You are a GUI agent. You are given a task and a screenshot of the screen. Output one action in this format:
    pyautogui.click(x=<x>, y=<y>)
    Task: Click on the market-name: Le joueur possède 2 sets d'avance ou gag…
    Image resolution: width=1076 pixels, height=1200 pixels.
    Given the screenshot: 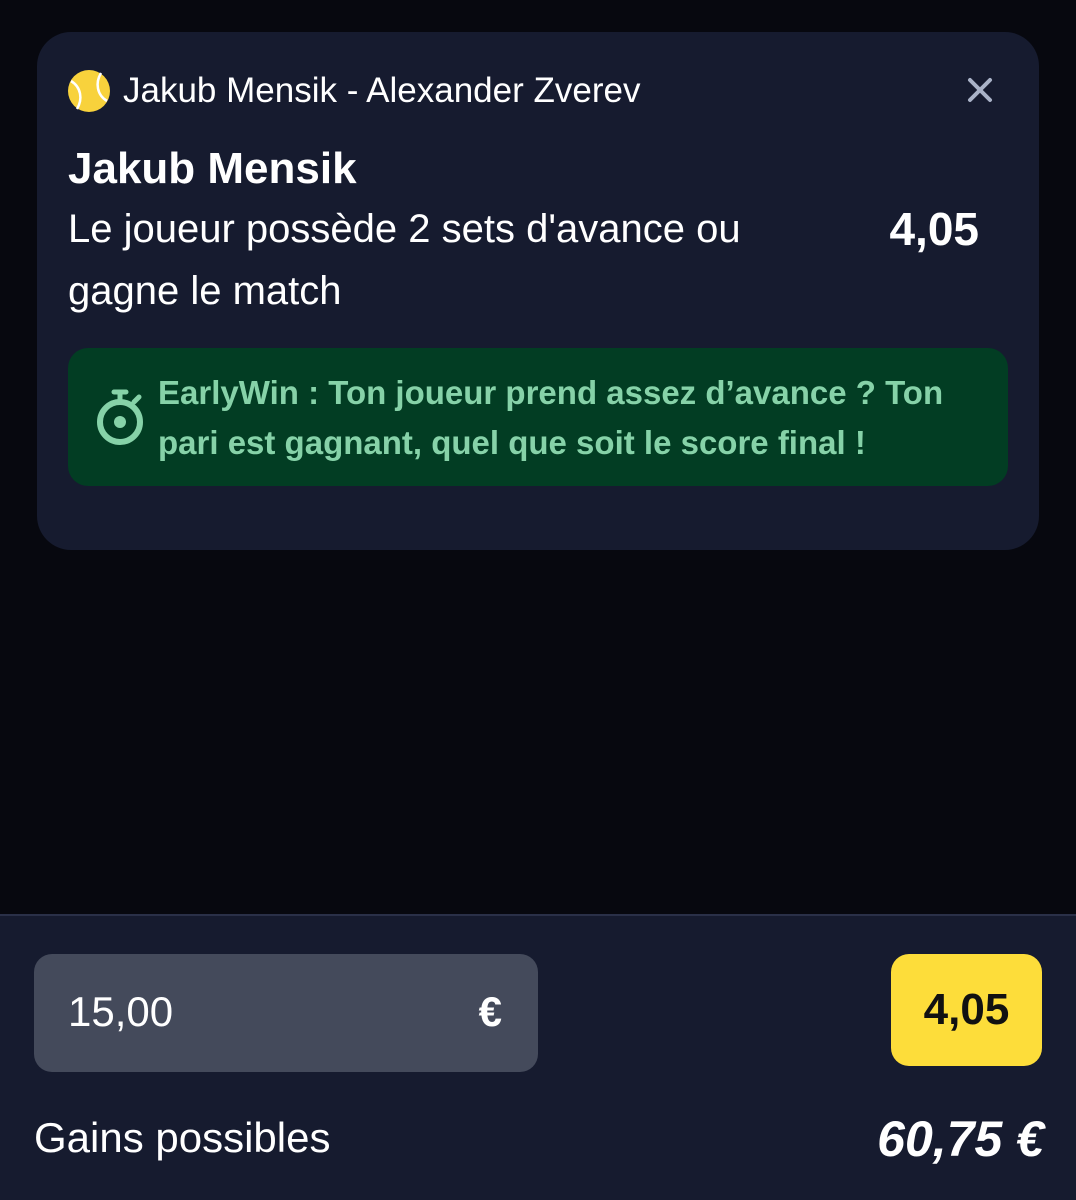 What is the action you would take?
    pyautogui.click(x=404, y=260)
    